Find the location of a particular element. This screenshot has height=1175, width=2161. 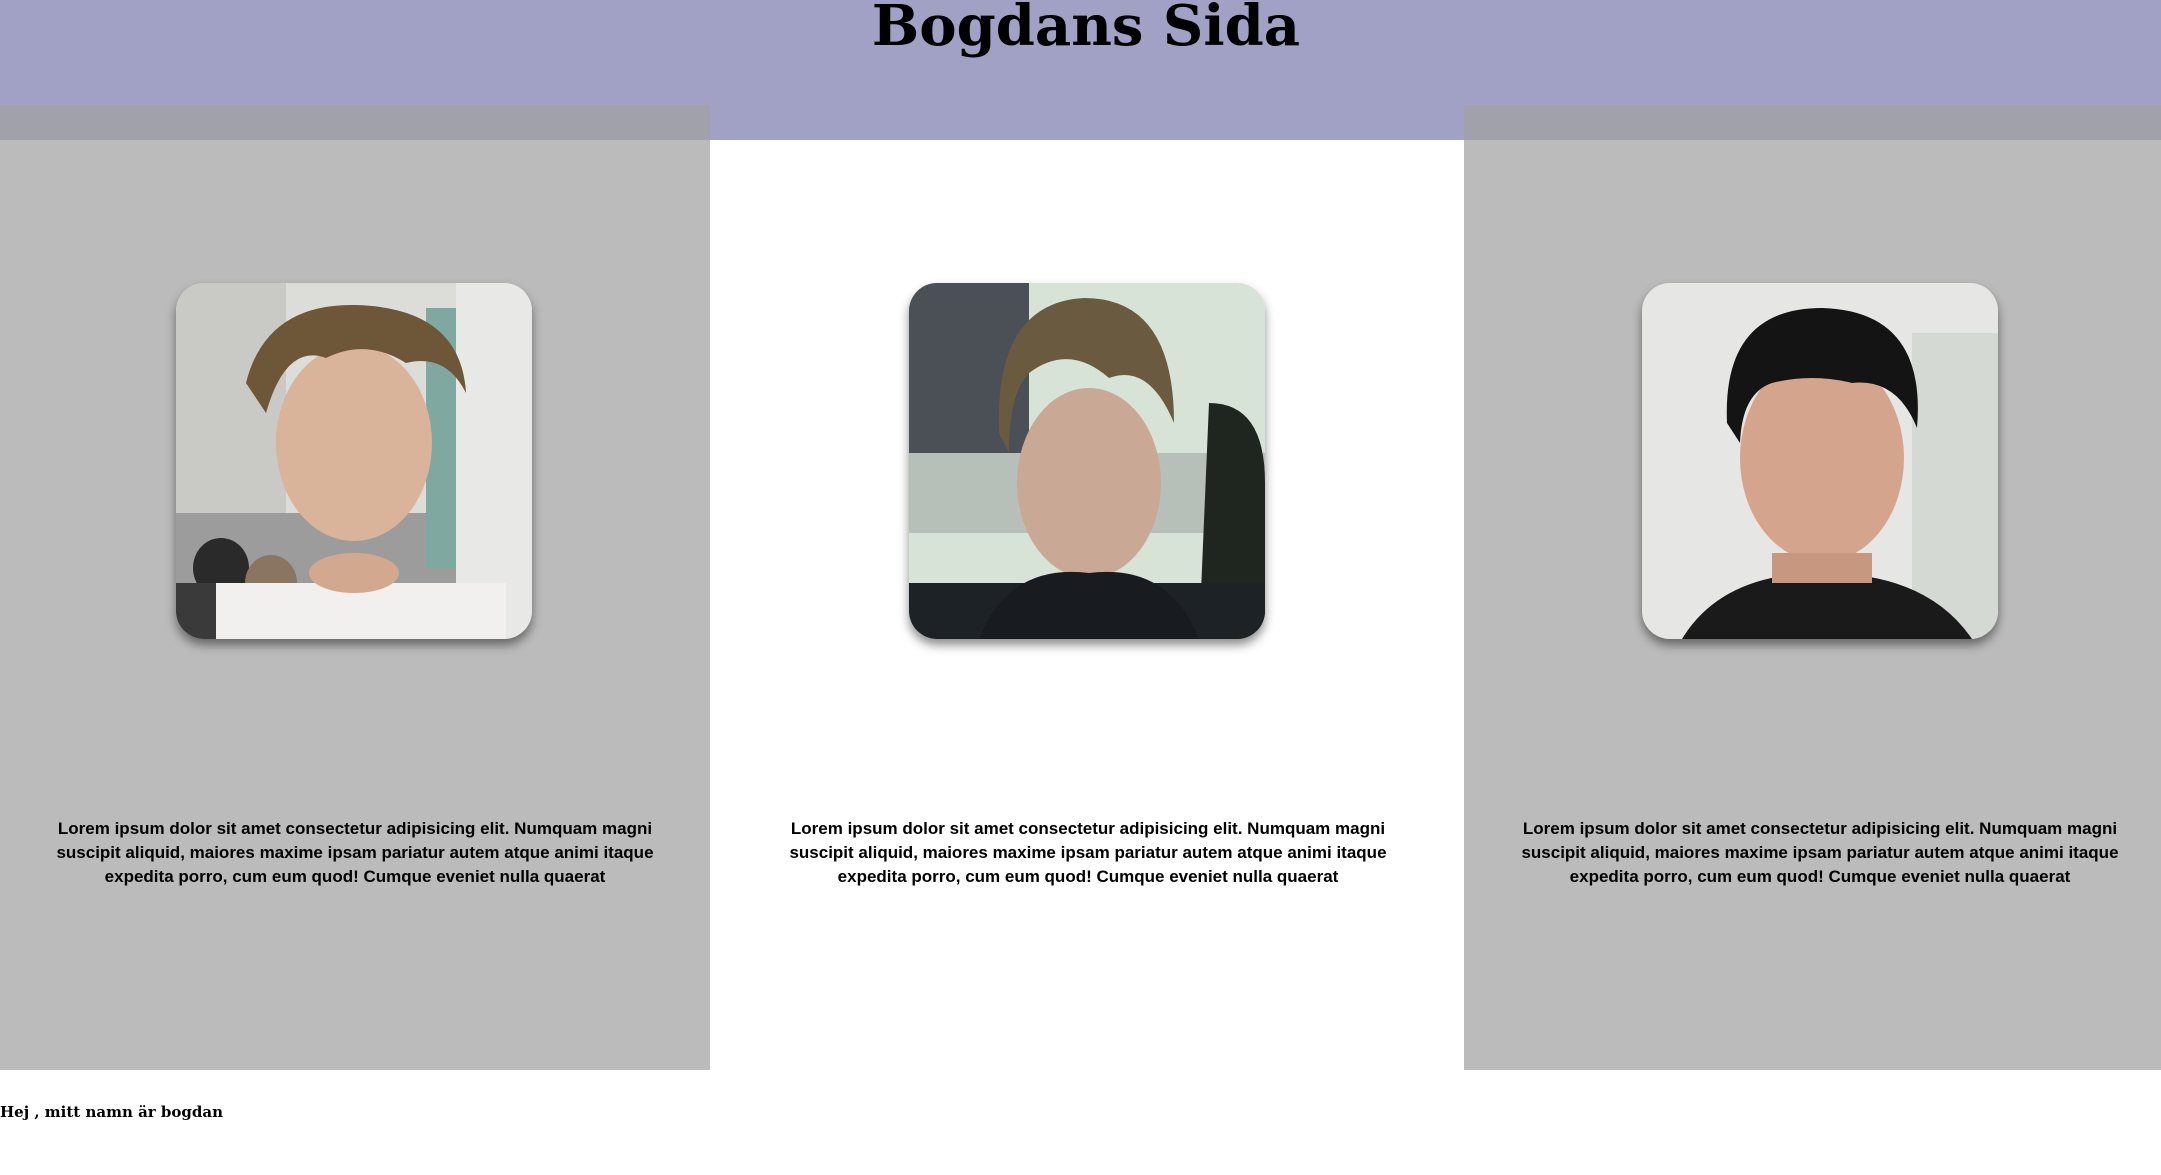

profile-photo-2-image is located at coordinates (1087, 461).